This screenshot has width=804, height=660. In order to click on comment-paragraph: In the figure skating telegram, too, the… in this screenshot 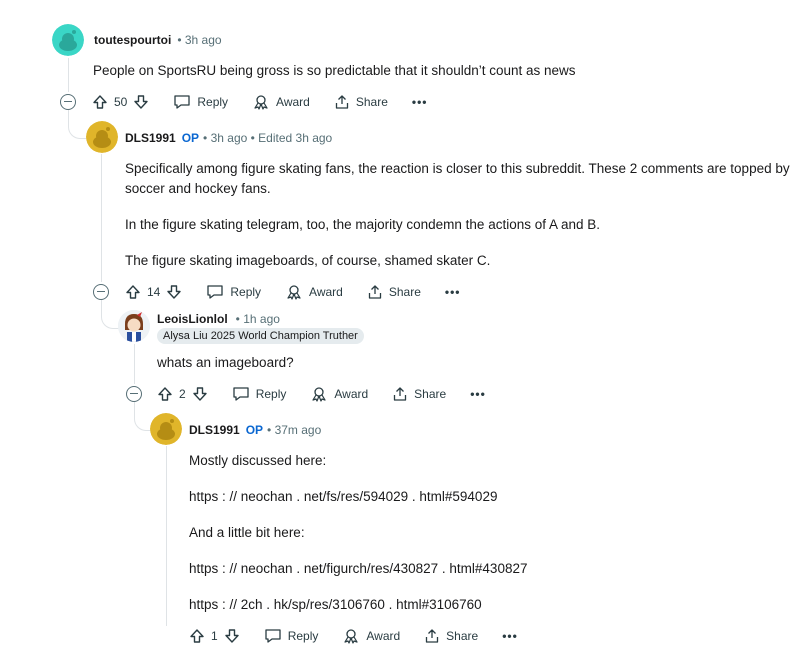, I will do `click(363, 224)`.